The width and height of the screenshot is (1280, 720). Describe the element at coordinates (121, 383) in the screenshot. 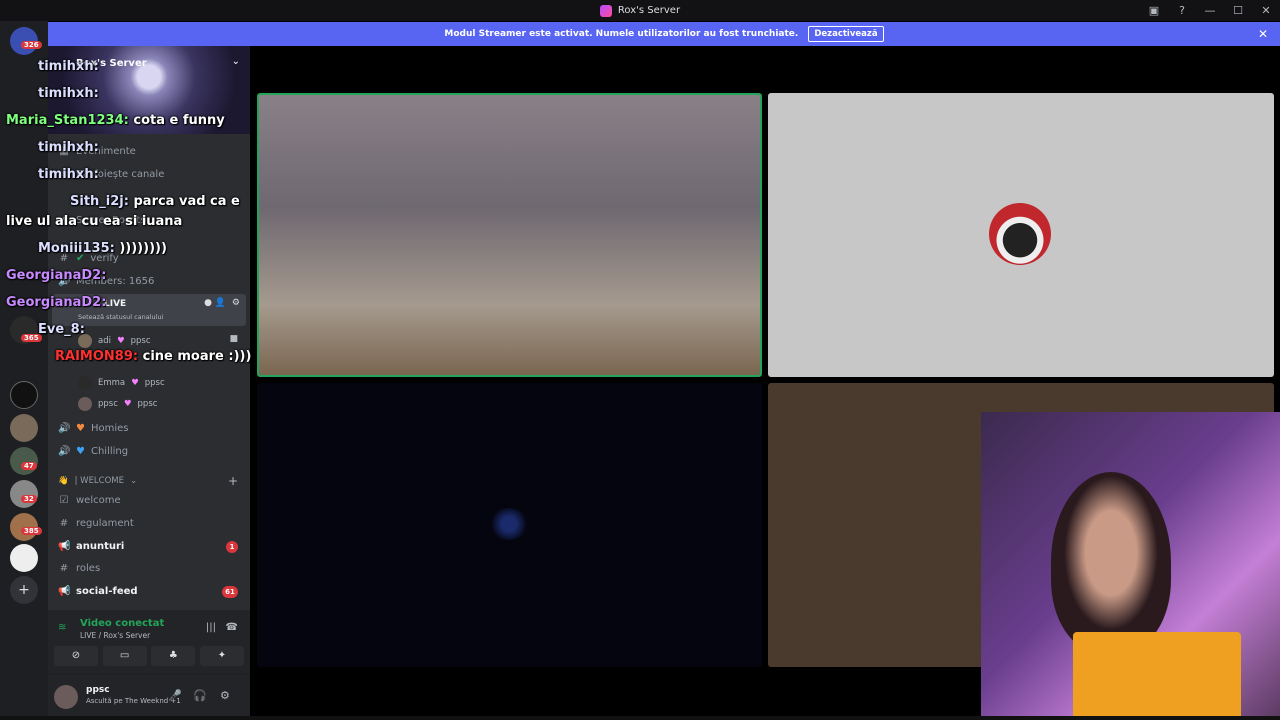

I see `voice-user: Emma ♥ ppsc` at that location.